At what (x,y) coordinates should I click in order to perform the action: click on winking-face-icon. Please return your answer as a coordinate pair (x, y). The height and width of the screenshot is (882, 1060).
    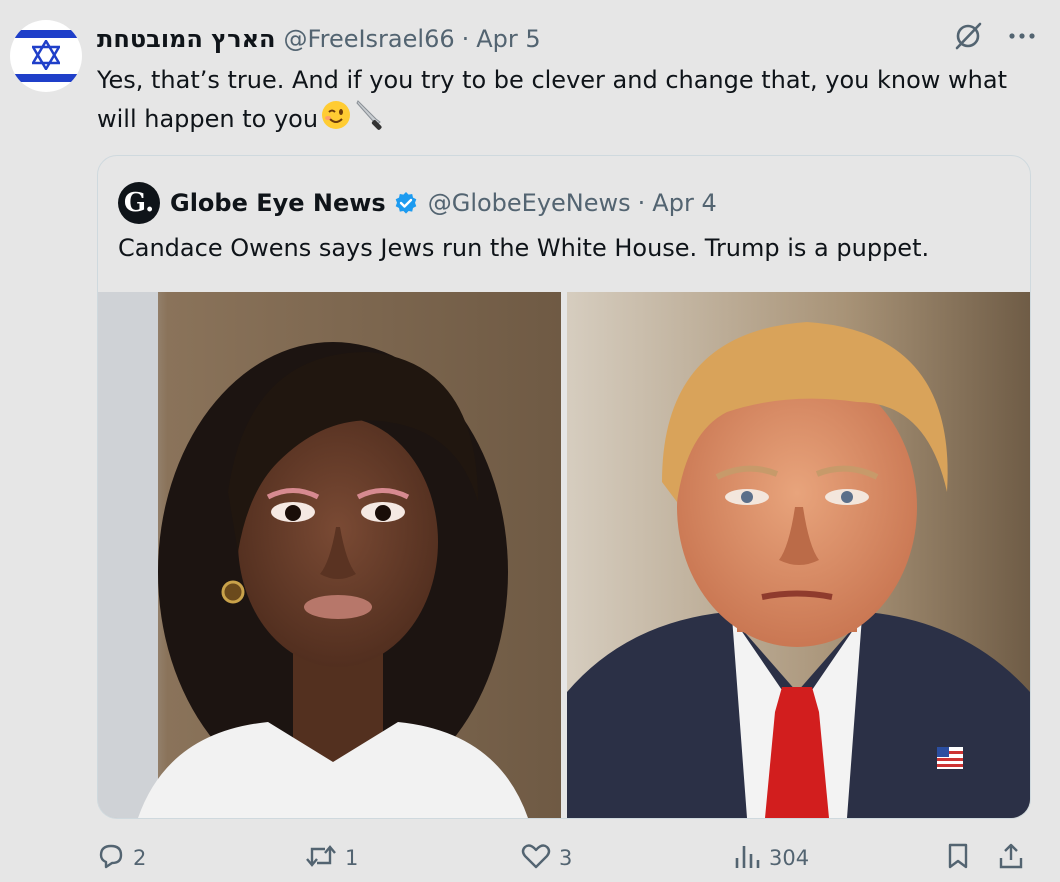
    Looking at the image, I should click on (336, 120).